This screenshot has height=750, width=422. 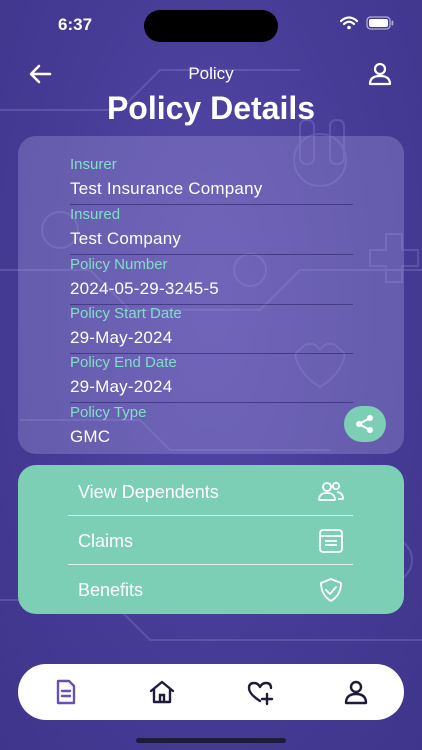 What do you see at coordinates (144, 288) in the screenshot?
I see `field-value: 2024-05-29-3245-5` at bounding box center [144, 288].